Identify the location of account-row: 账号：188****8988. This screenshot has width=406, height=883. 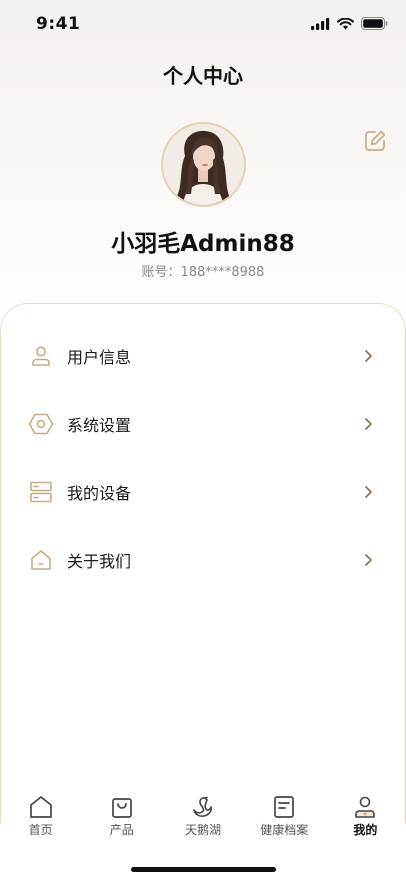
(203, 270).